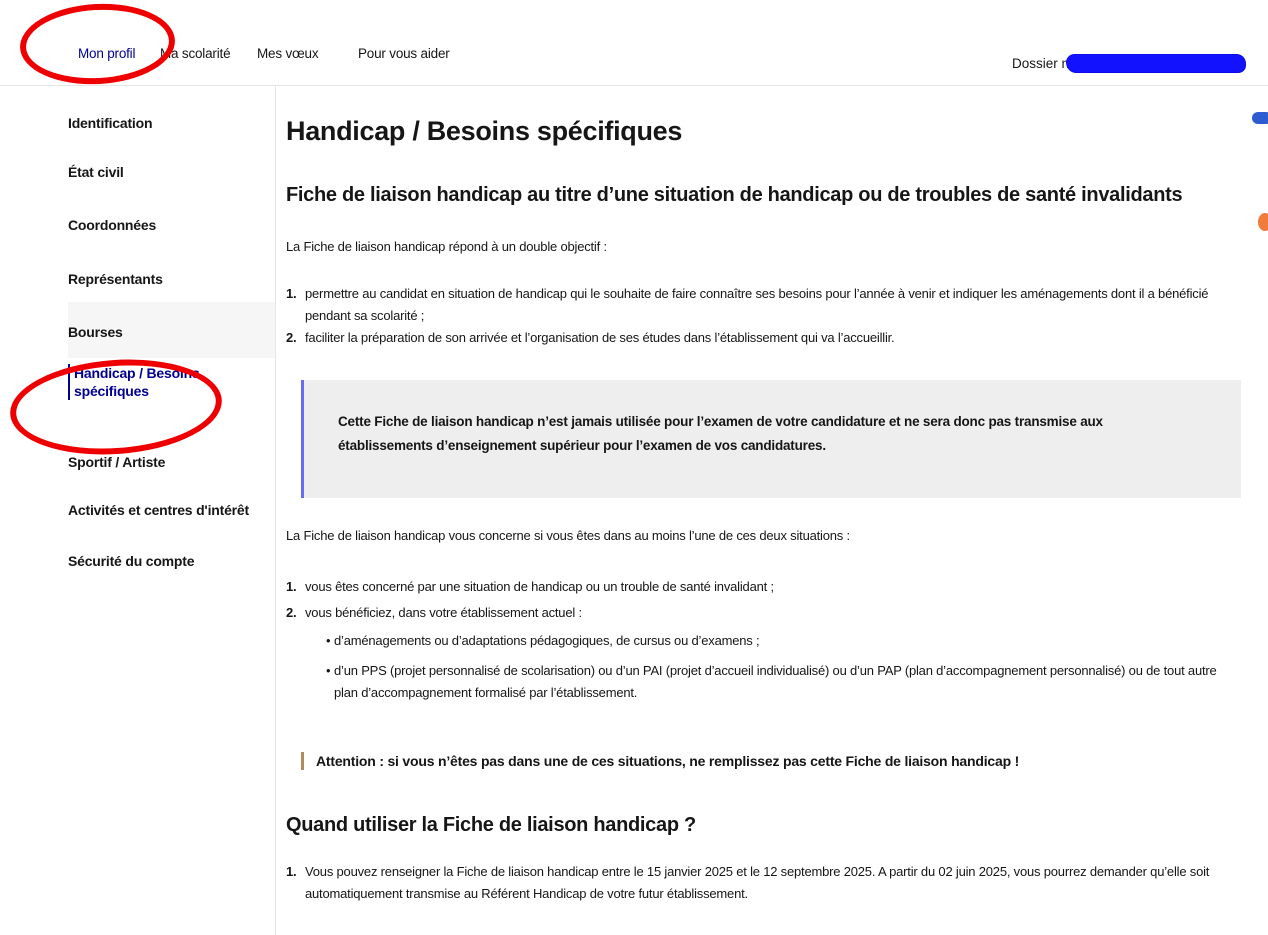  What do you see at coordinates (95, 332) in the screenshot?
I see `sidebar-item-bourses-label: Bourses` at bounding box center [95, 332].